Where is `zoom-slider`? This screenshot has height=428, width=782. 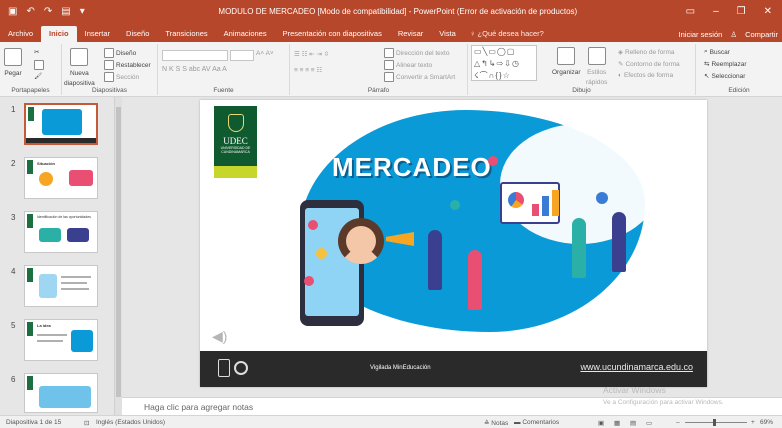 zoom-slider is located at coordinates (716, 422).